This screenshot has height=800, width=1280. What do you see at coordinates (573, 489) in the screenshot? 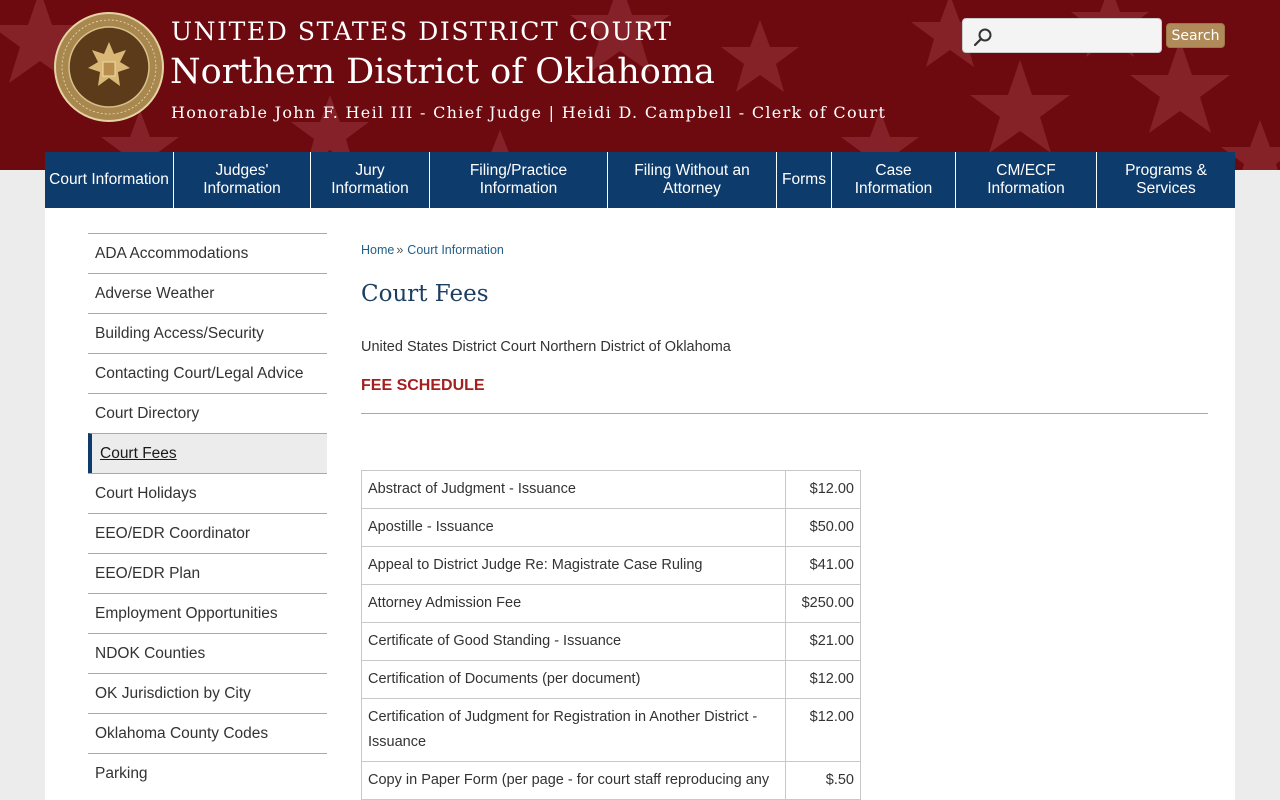
I see `fee-description: Abstract of Judgment - Issuance` at bounding box center [573, 489].